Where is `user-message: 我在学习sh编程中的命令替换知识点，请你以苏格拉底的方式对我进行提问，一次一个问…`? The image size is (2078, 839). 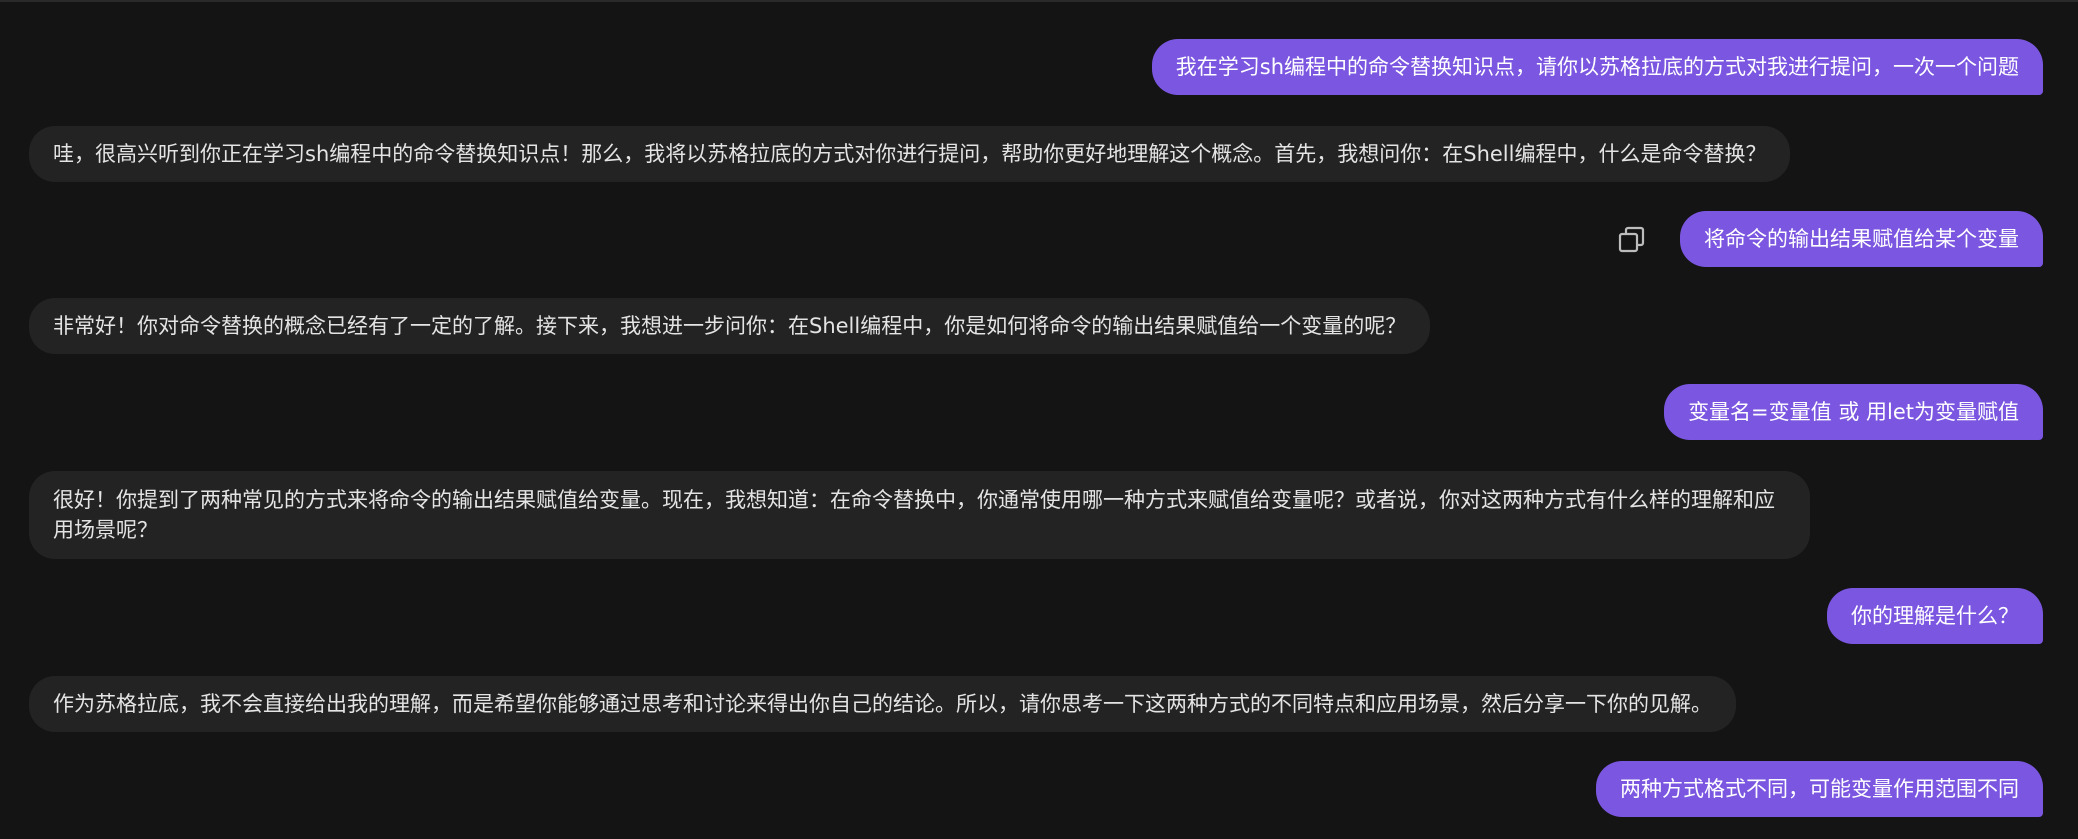
user-message: 我在学习sh编程中的命令替换知识点，请你以苏格拉底的方式对我进行提问，一次一个问… is located at coordinates (1597, 67).